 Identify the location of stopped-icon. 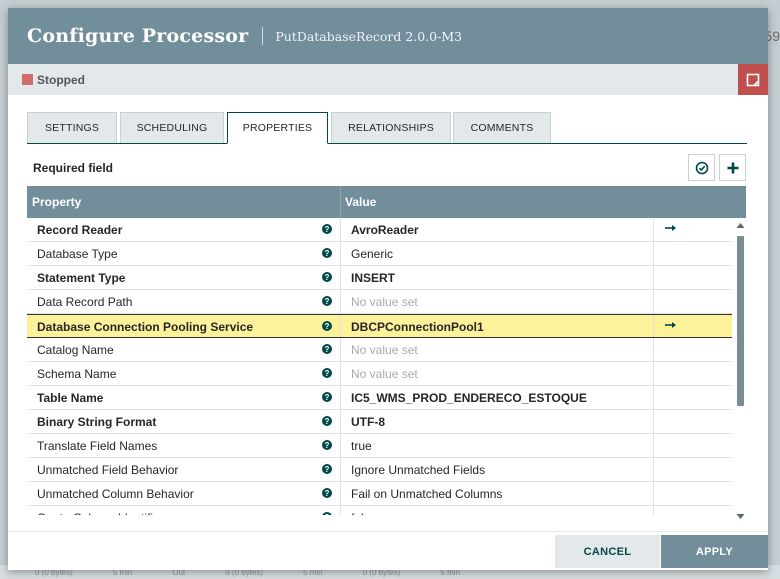
(27, 79).